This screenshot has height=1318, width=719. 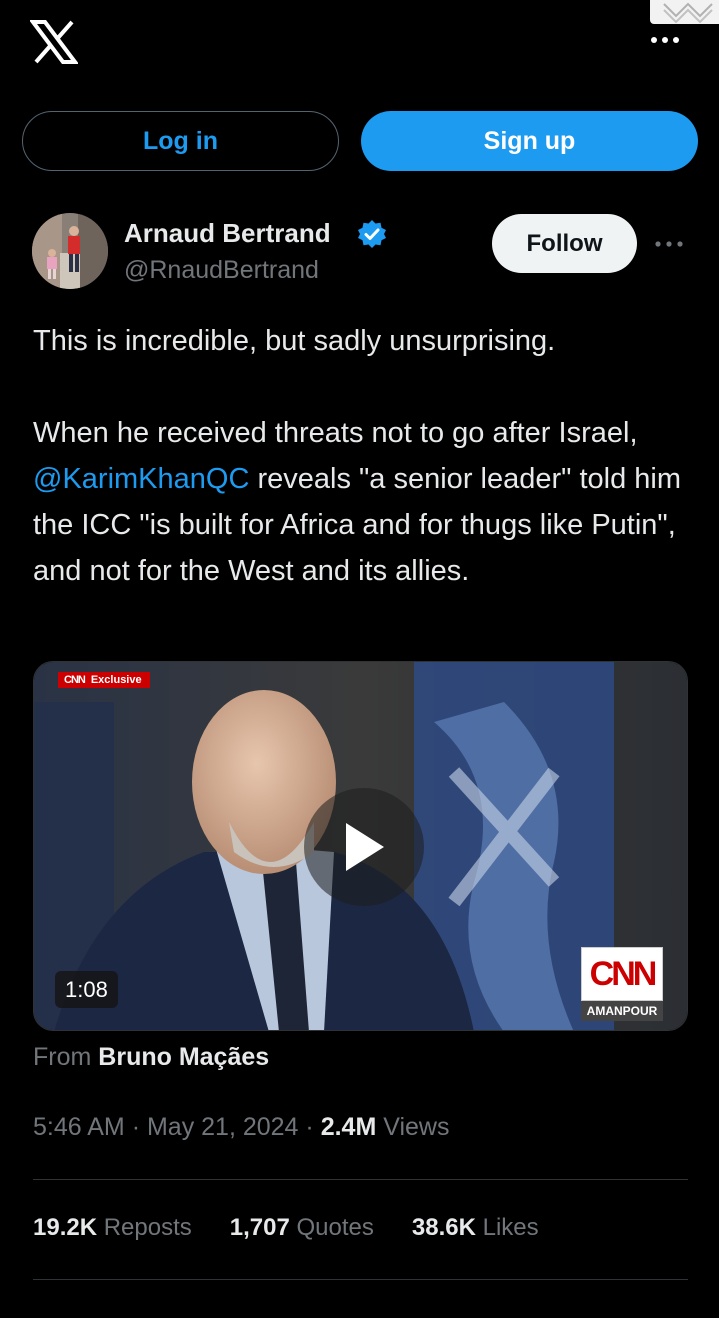 I want to click on source-prefix: From, so click(x=62, y=1057).